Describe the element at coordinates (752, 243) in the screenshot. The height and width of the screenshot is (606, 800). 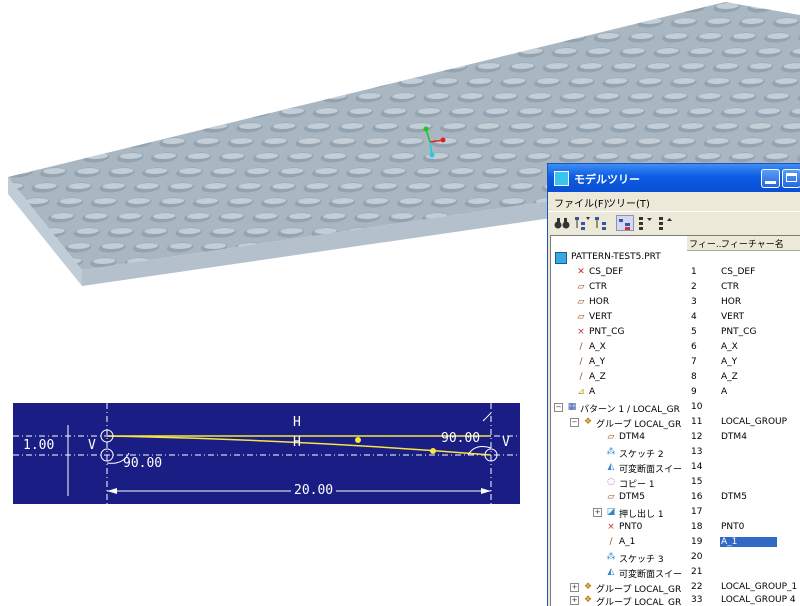
I see `column-feature-name: フィーチャー名` at that location.